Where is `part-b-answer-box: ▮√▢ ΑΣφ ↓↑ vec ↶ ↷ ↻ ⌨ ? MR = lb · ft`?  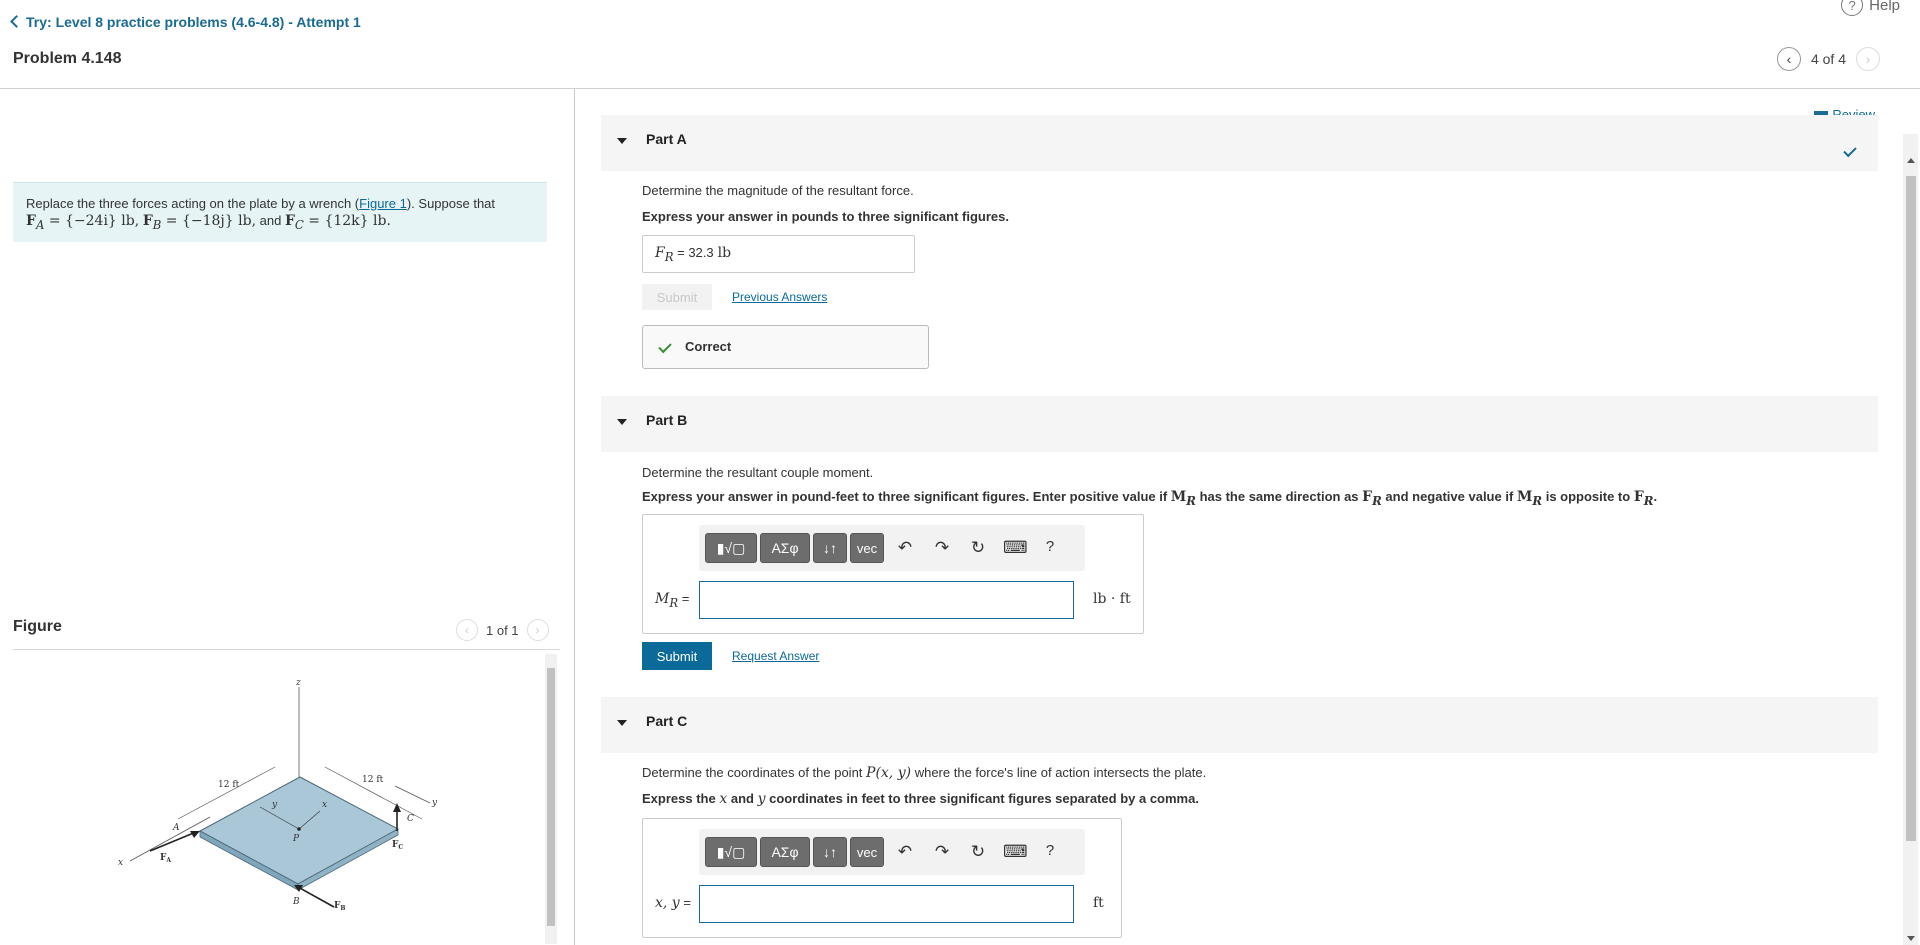 part-b-answer-box: ▮√▢ ΑΣφ ↓↑ vec ↶ ↷ ↻ ⌨ ? MR = lb · ft is located at coordinates (893, 574).